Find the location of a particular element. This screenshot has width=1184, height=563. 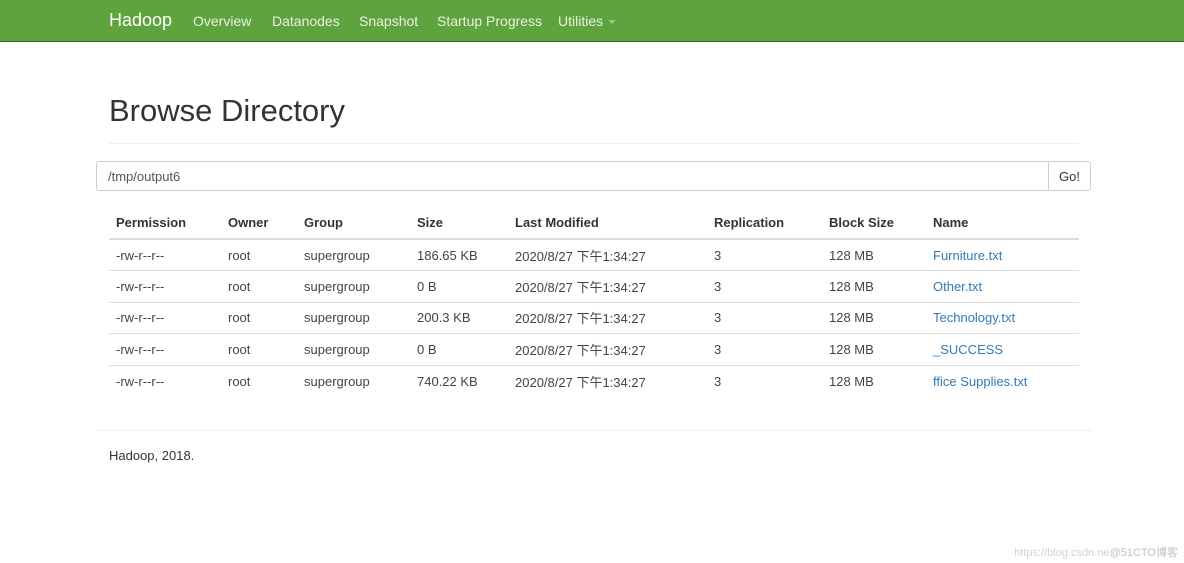

cell-name: _SUCCESS is located at coordinates (1002, 349).